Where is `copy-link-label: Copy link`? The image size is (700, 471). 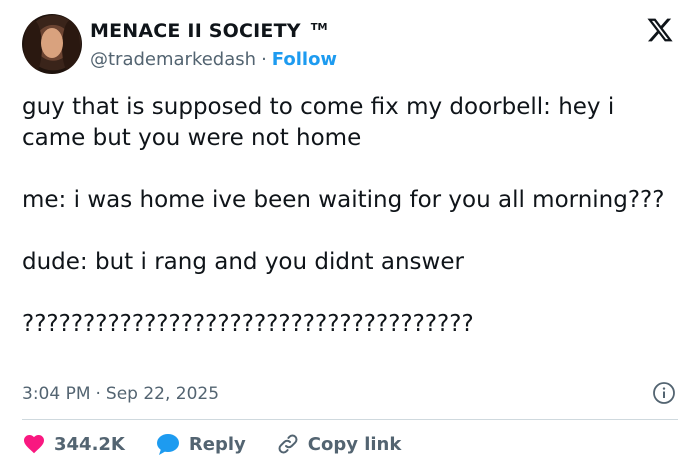
copy-link-label: Copy link is located at coordinates (354, 444).